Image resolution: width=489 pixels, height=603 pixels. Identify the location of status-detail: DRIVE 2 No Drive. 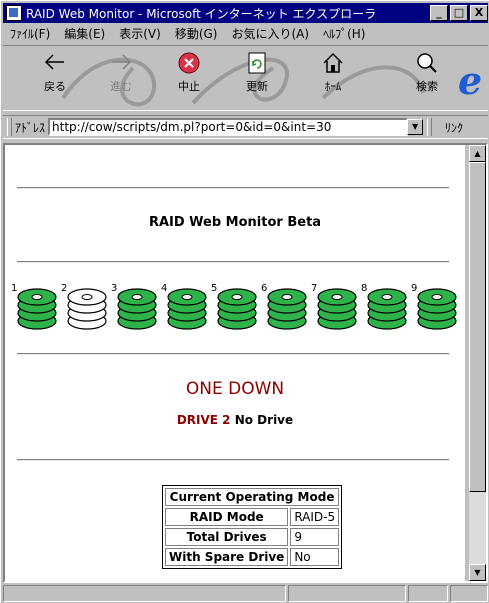
(235, 420).